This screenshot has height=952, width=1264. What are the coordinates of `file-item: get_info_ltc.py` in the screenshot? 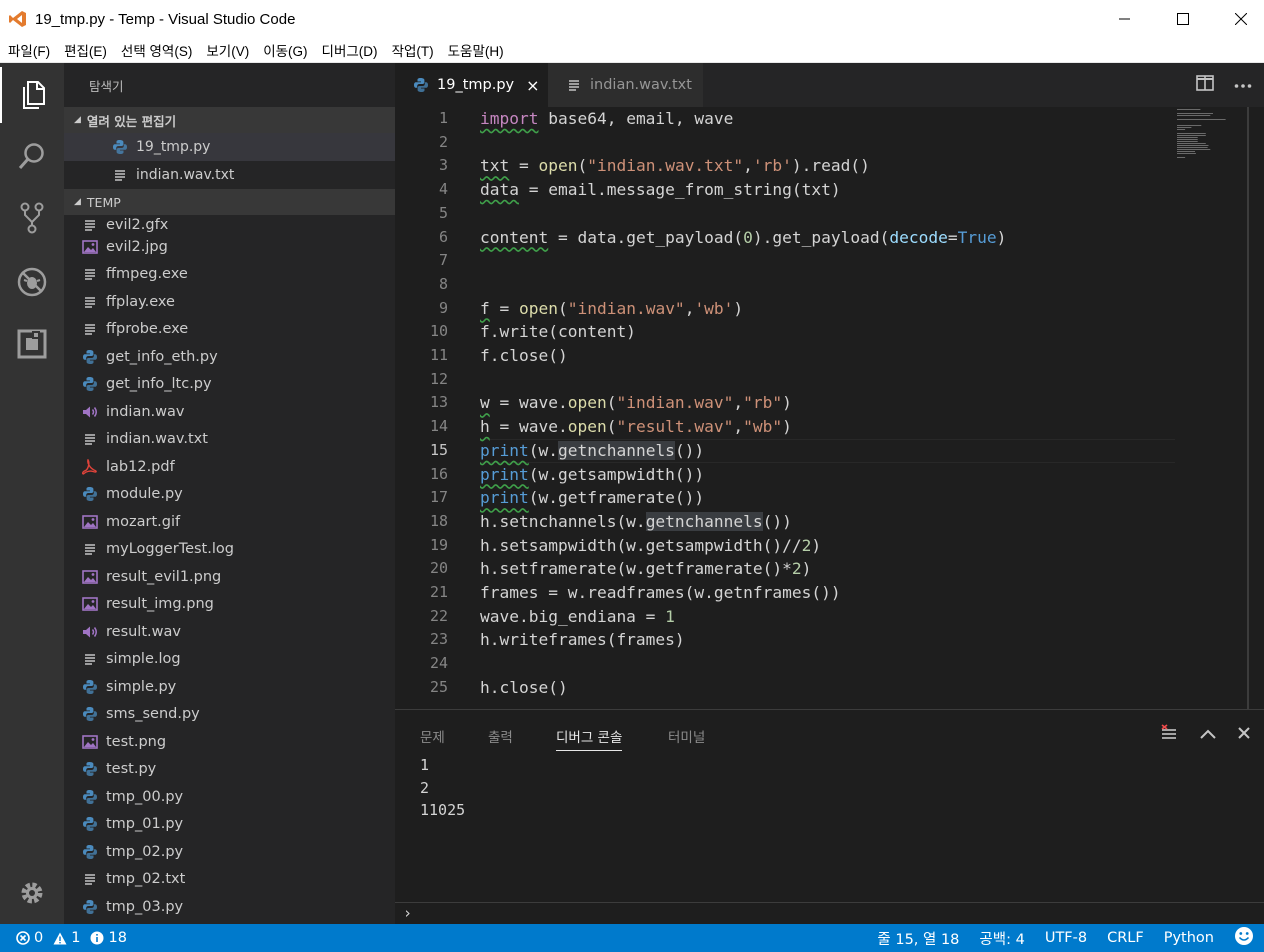 It's located at (229, 385).